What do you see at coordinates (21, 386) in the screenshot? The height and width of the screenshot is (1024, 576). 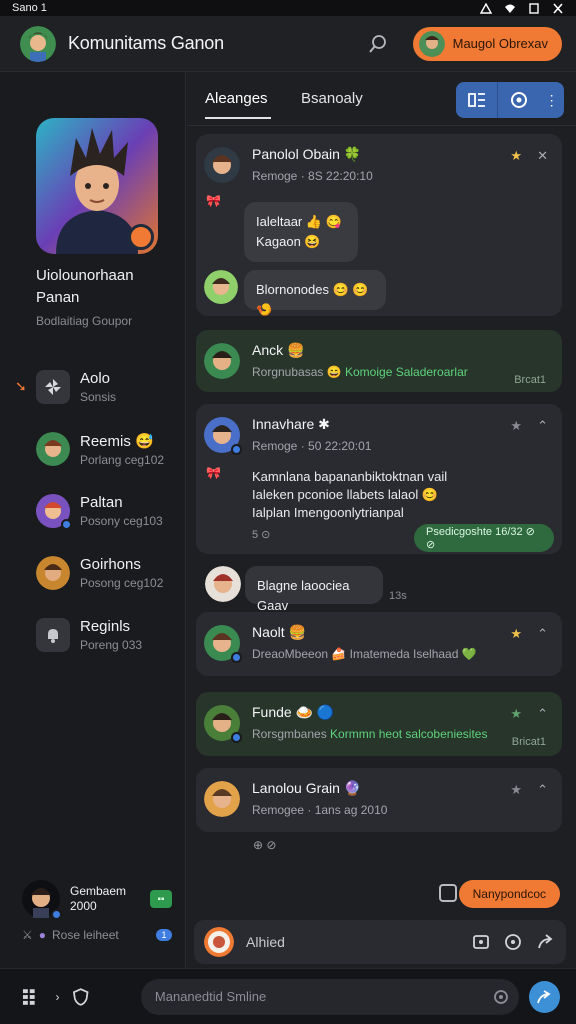 I see `active-arrow-icon: ➘` at bounding box center [21, 386].